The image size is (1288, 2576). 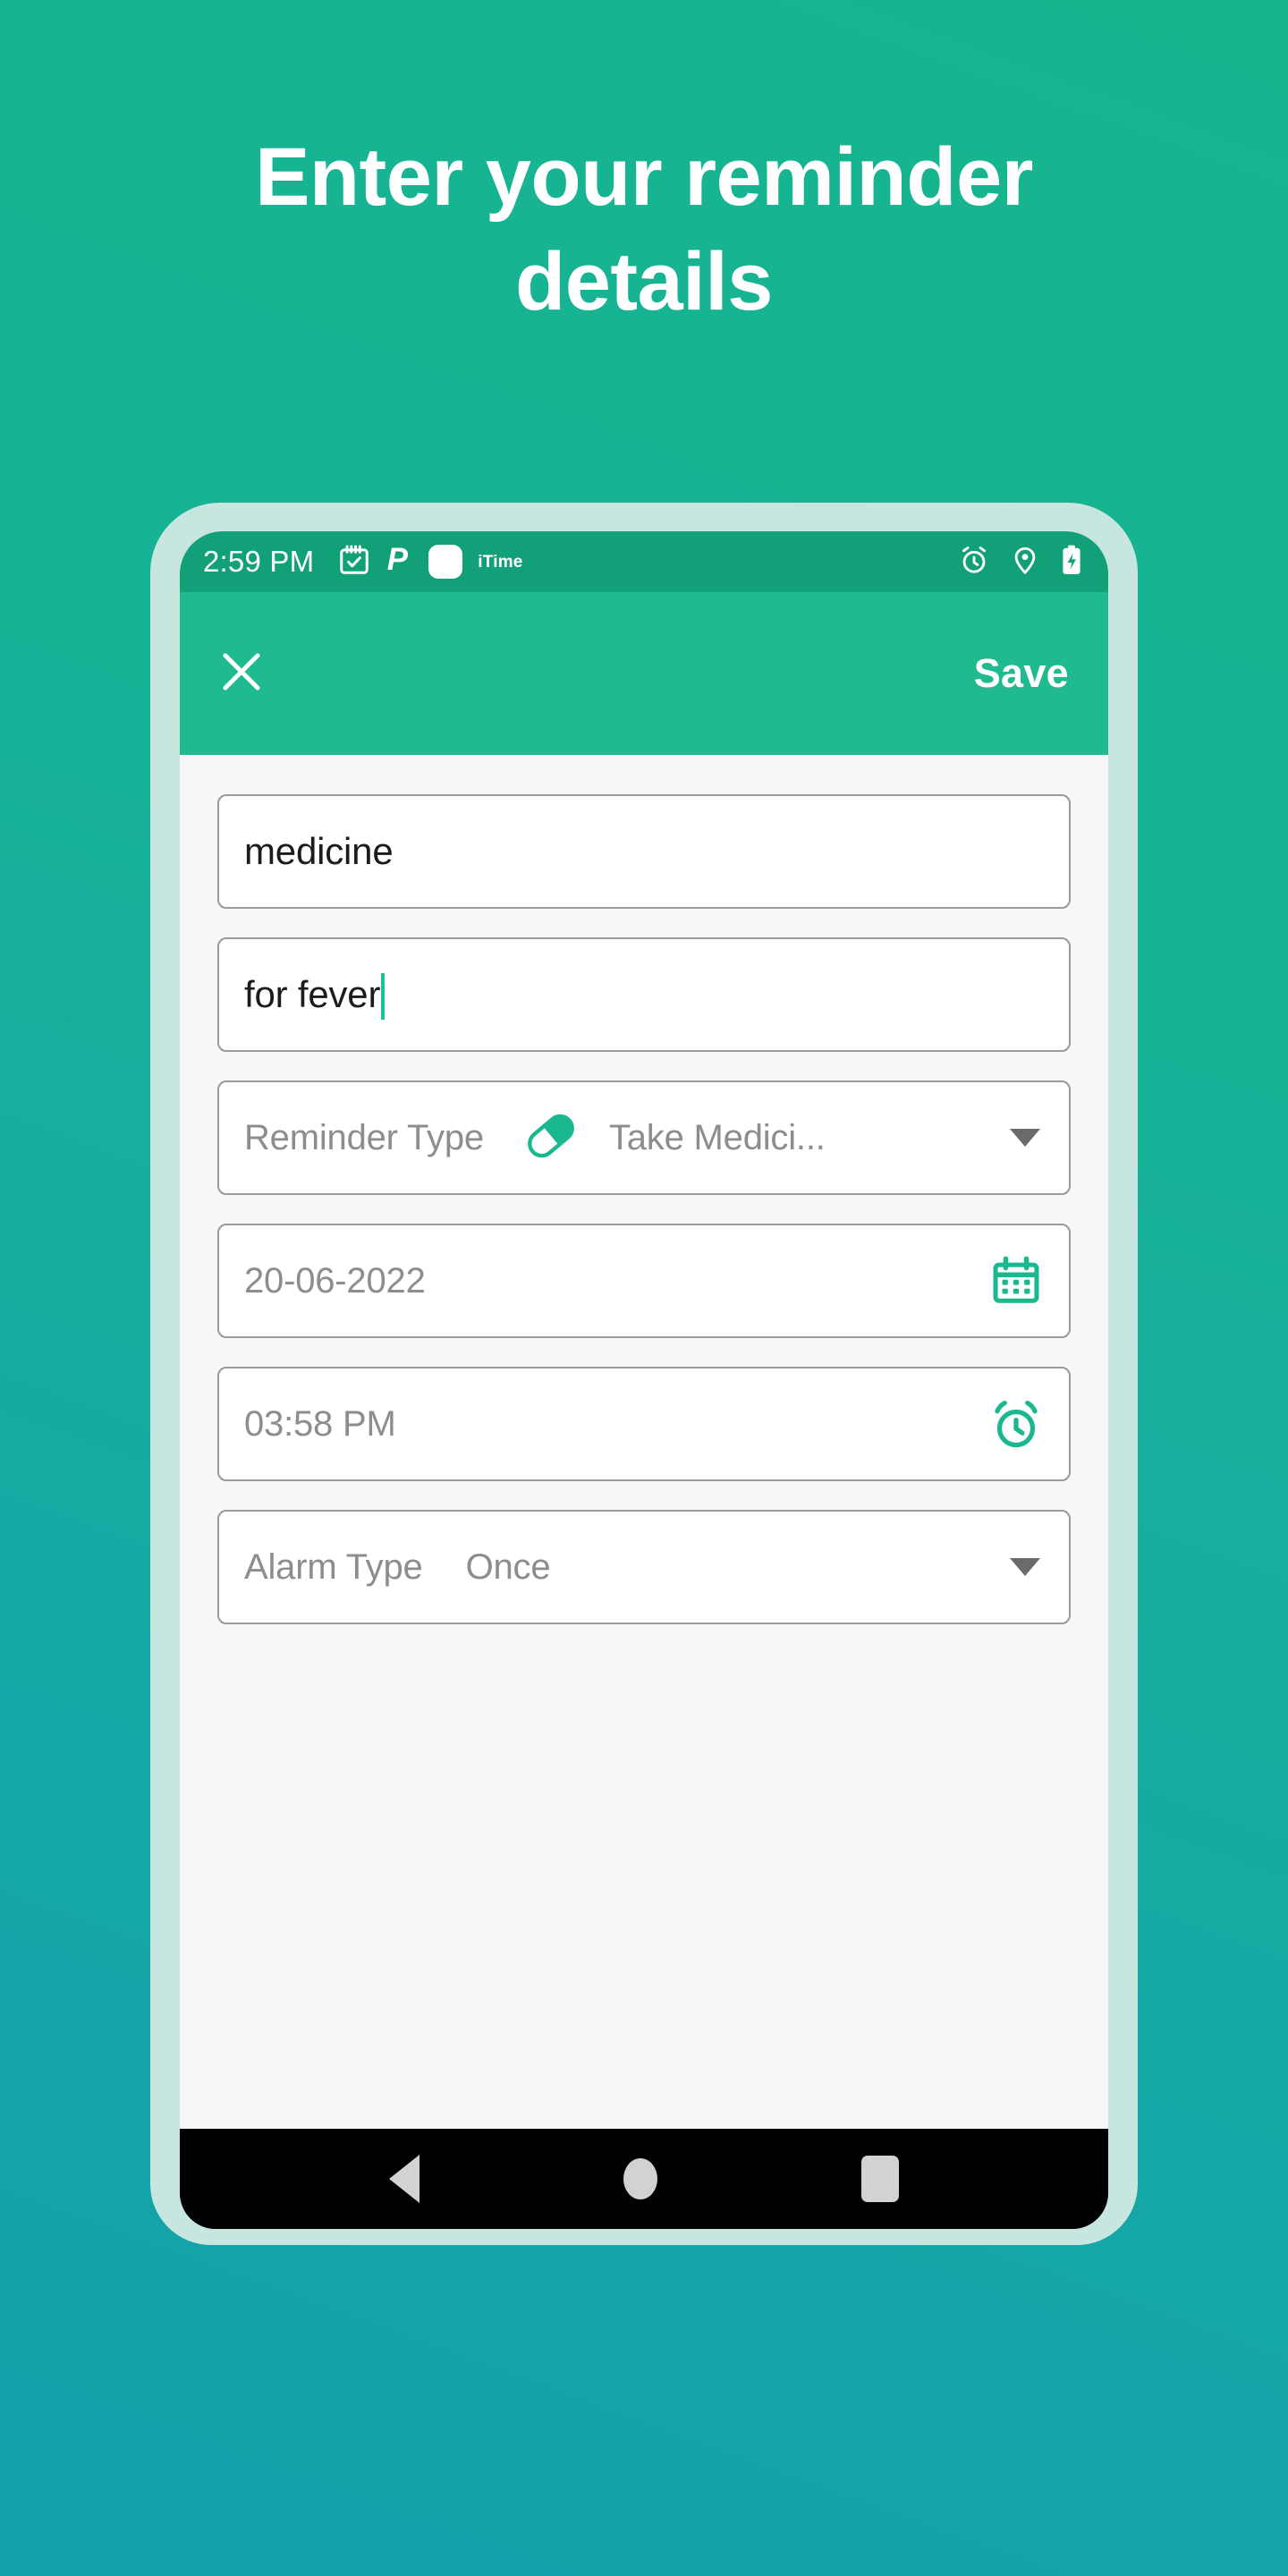 What do you see at coordinates (974, 562) in the screenshot?
I see `alarm-icon` at bounding box center [974, 562].